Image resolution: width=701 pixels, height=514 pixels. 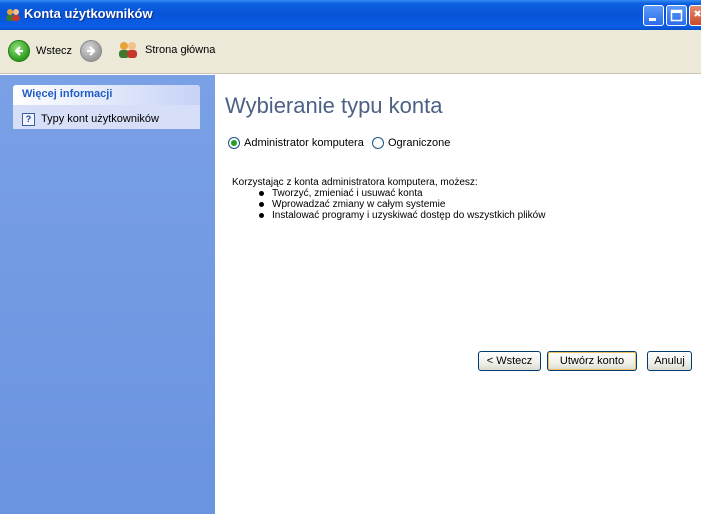 What do you see at coordinates (378, 143) in the screenshot?
I see `radio-button-limited` at bounding box center [378, 143].